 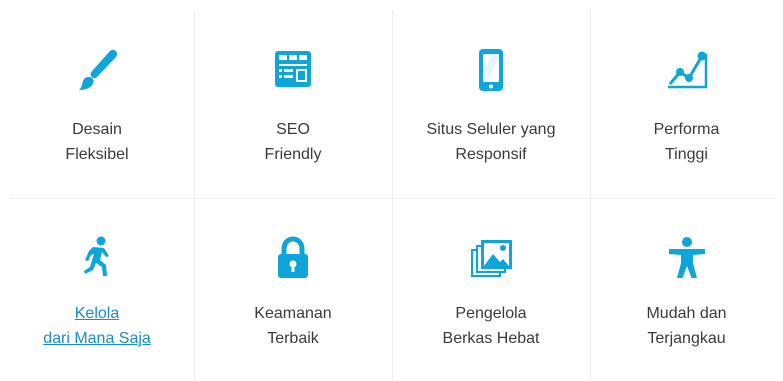 What do you see at coordinates (686, 154) in the screenshot?
I see `feature-label-line2: Tinggi` at bounding box center [686, 154].